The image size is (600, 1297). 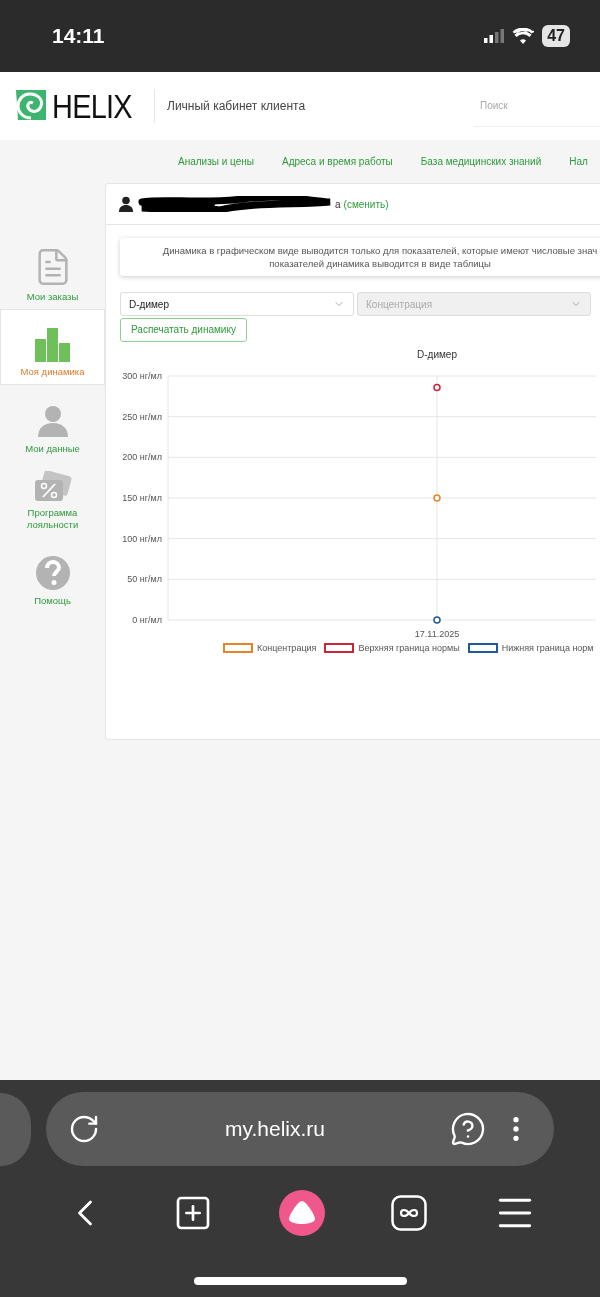 I want to click on y-tick-label: 50 нг/мл, so click(x=144, y=578).